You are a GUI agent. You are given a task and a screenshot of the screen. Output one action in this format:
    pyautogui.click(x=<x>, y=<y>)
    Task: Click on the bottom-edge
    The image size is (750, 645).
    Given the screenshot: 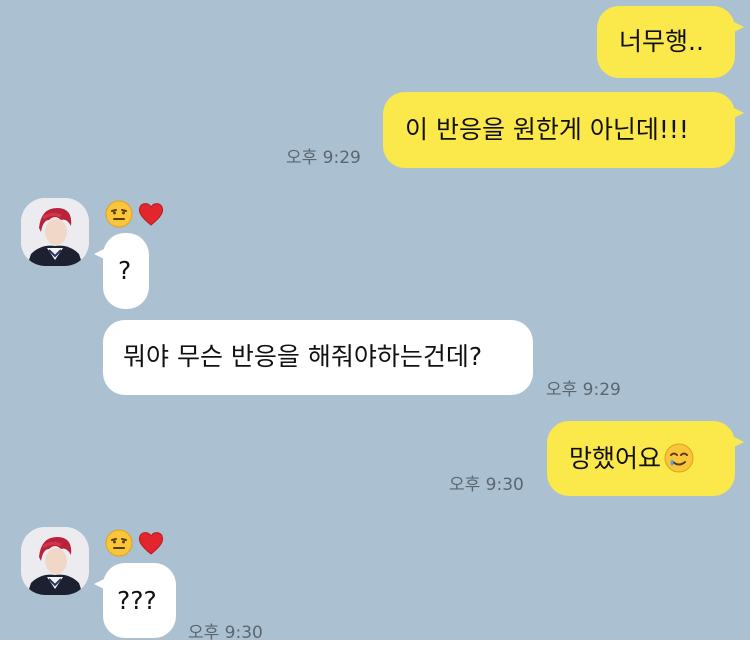 What is the action you would take?
    pyautogui.click(x=375, y=642)
    